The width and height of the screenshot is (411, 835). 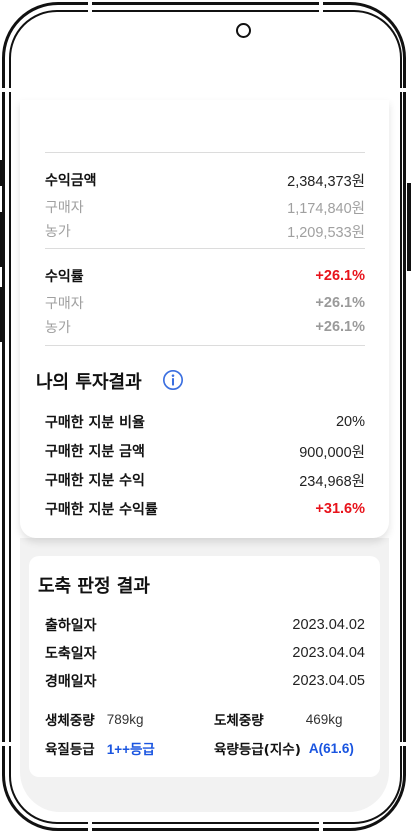 What do you see at coordinates (100, 748) in the screenshot?
I see `quality-grade: 육질등급 1++등급` at bounding box center [100, 748].